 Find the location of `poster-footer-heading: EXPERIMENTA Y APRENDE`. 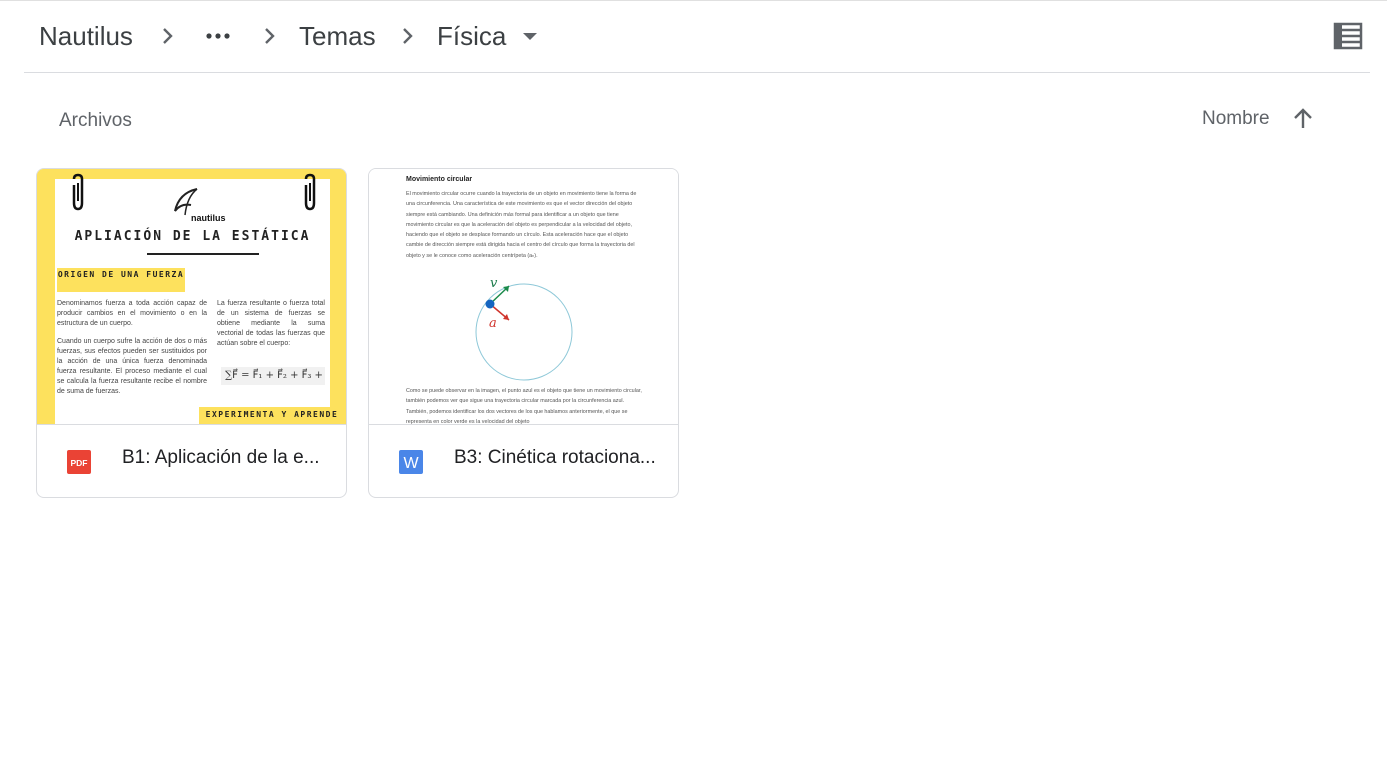

poster-footer-heading: EXPERIMENTA Y APRENDE is located at coordinates (272, 415).